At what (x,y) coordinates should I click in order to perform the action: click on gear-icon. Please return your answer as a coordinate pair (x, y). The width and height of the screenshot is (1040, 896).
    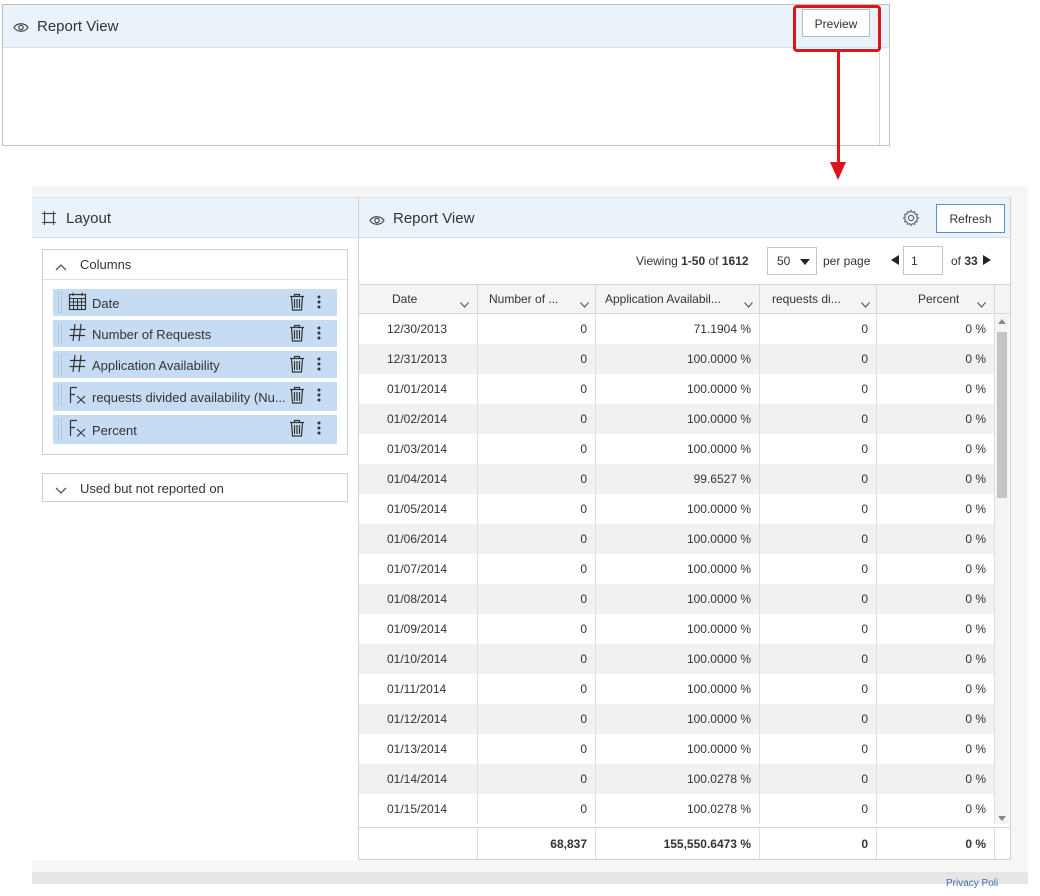
    Looking at the image, I should click on (911, 220).